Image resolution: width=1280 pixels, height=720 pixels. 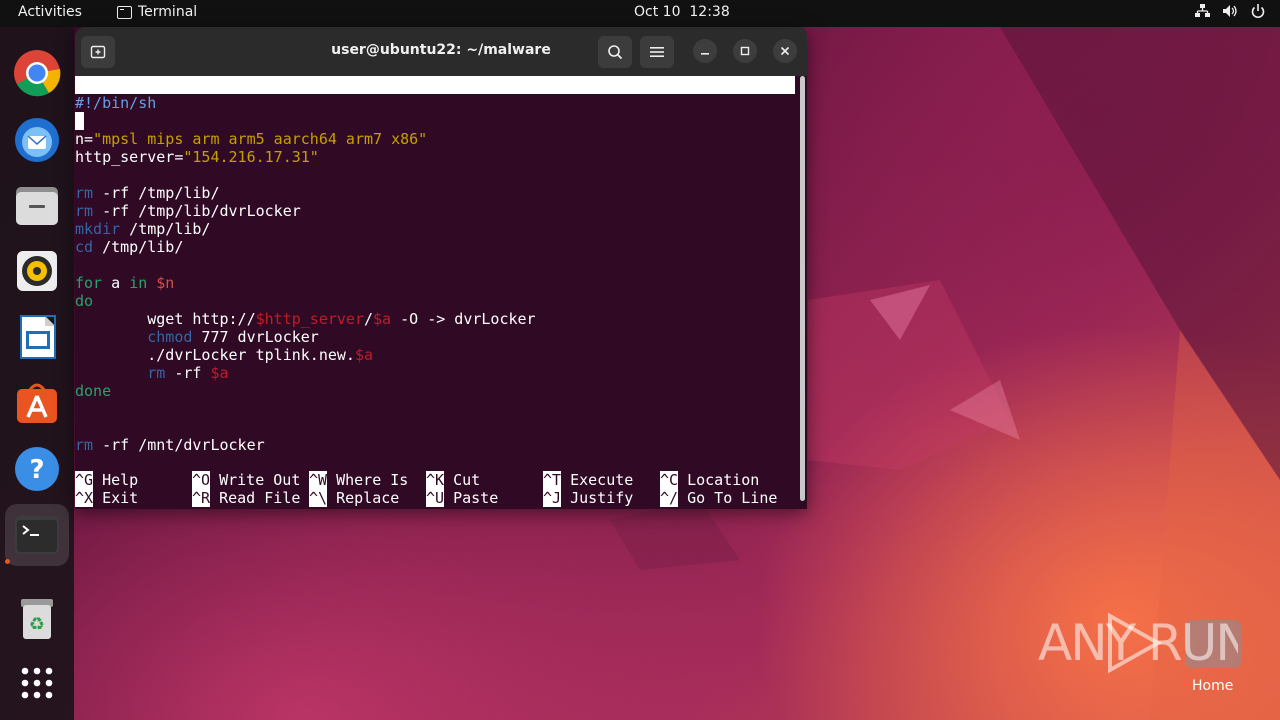 I want to click on libreoffice-icon, so click(x=38, y=337).